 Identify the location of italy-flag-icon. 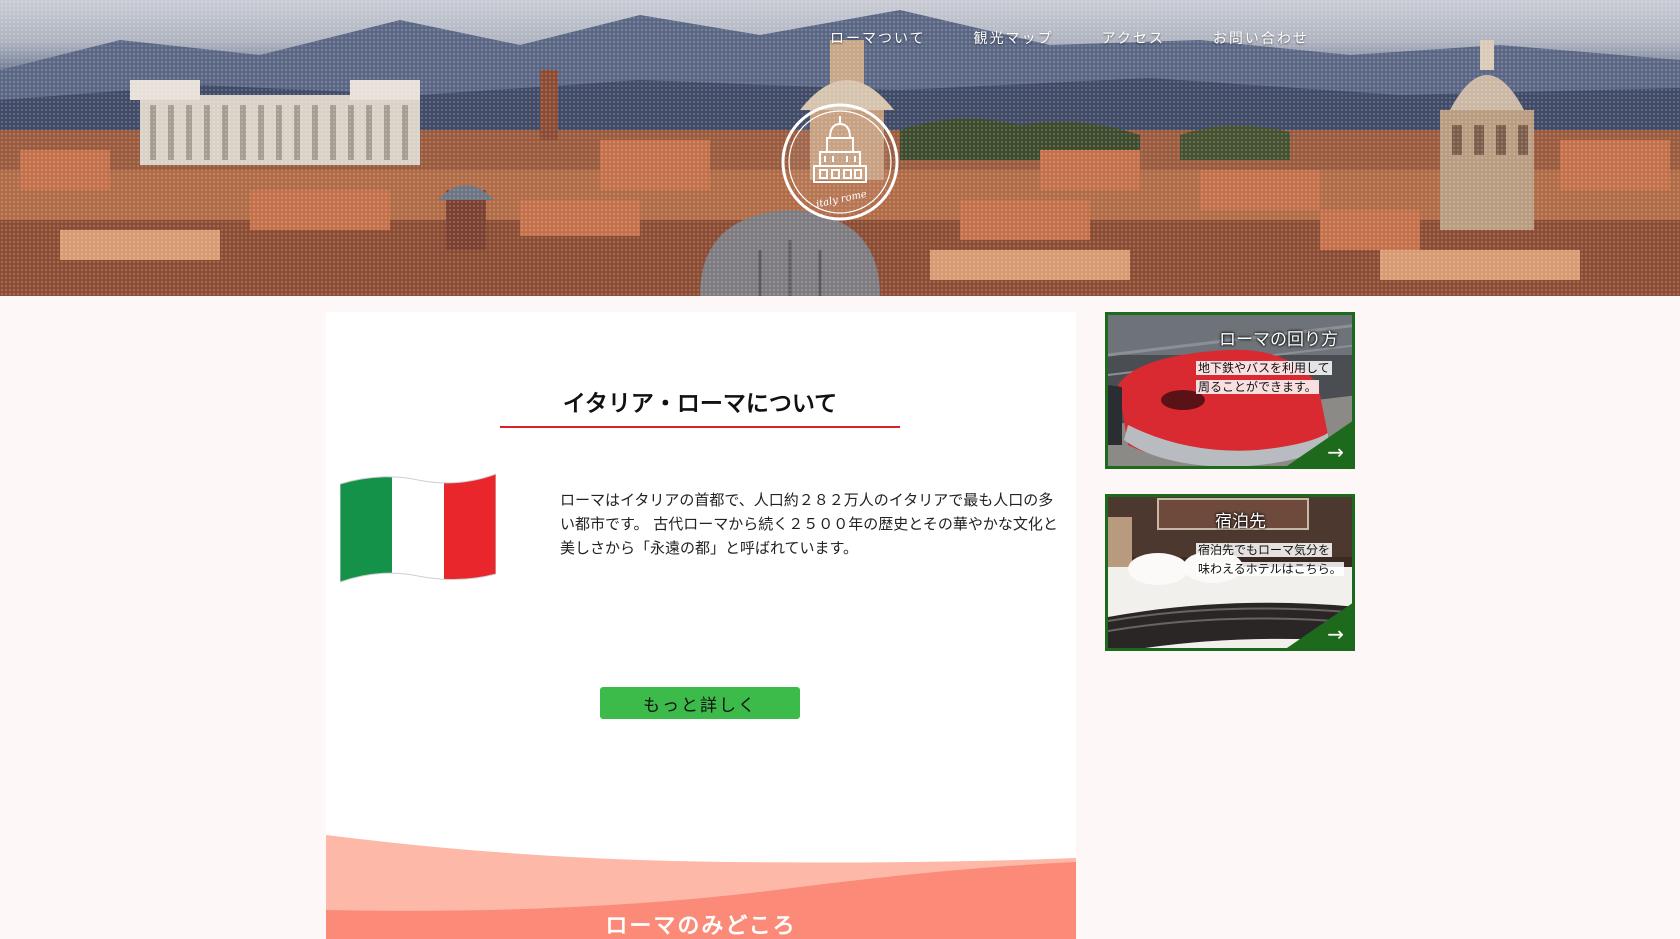
(418, 528).